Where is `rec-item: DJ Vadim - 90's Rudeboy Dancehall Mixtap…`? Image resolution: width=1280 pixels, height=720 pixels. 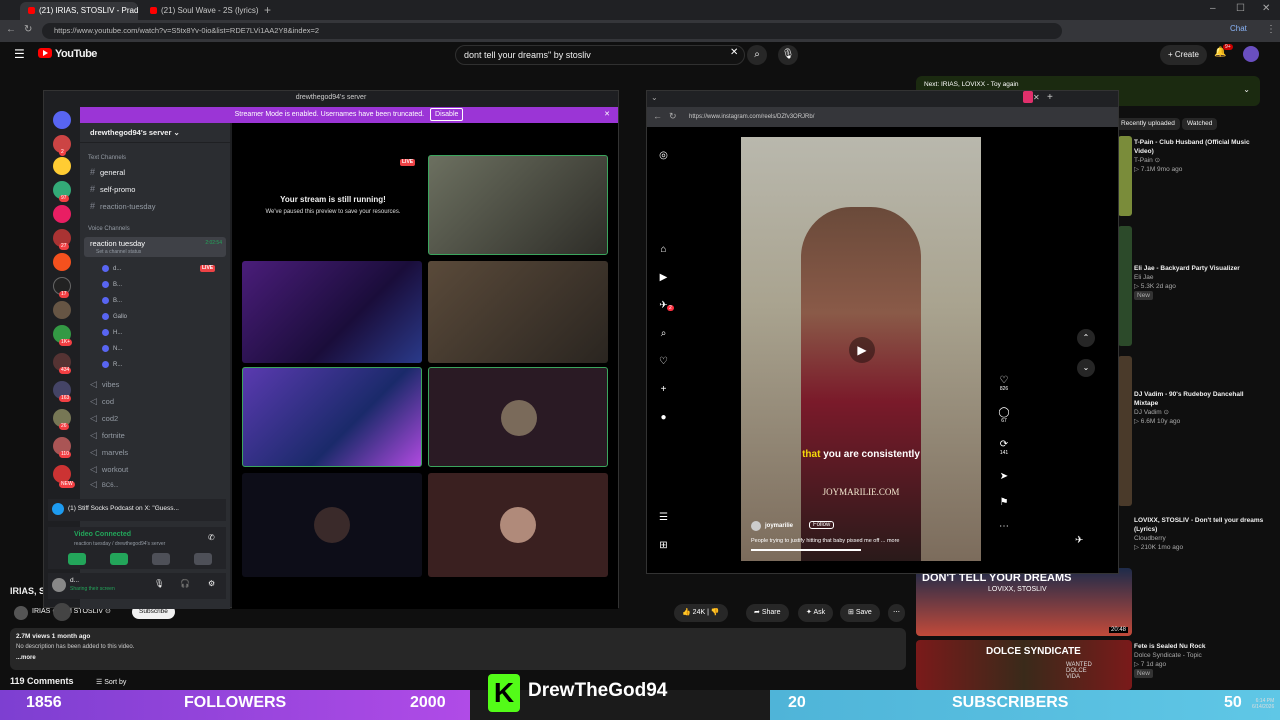 rec-item: DJ Vadim - 90's Rudeboy Dancehall Mixtap… is located at coordinates (1201, 408).